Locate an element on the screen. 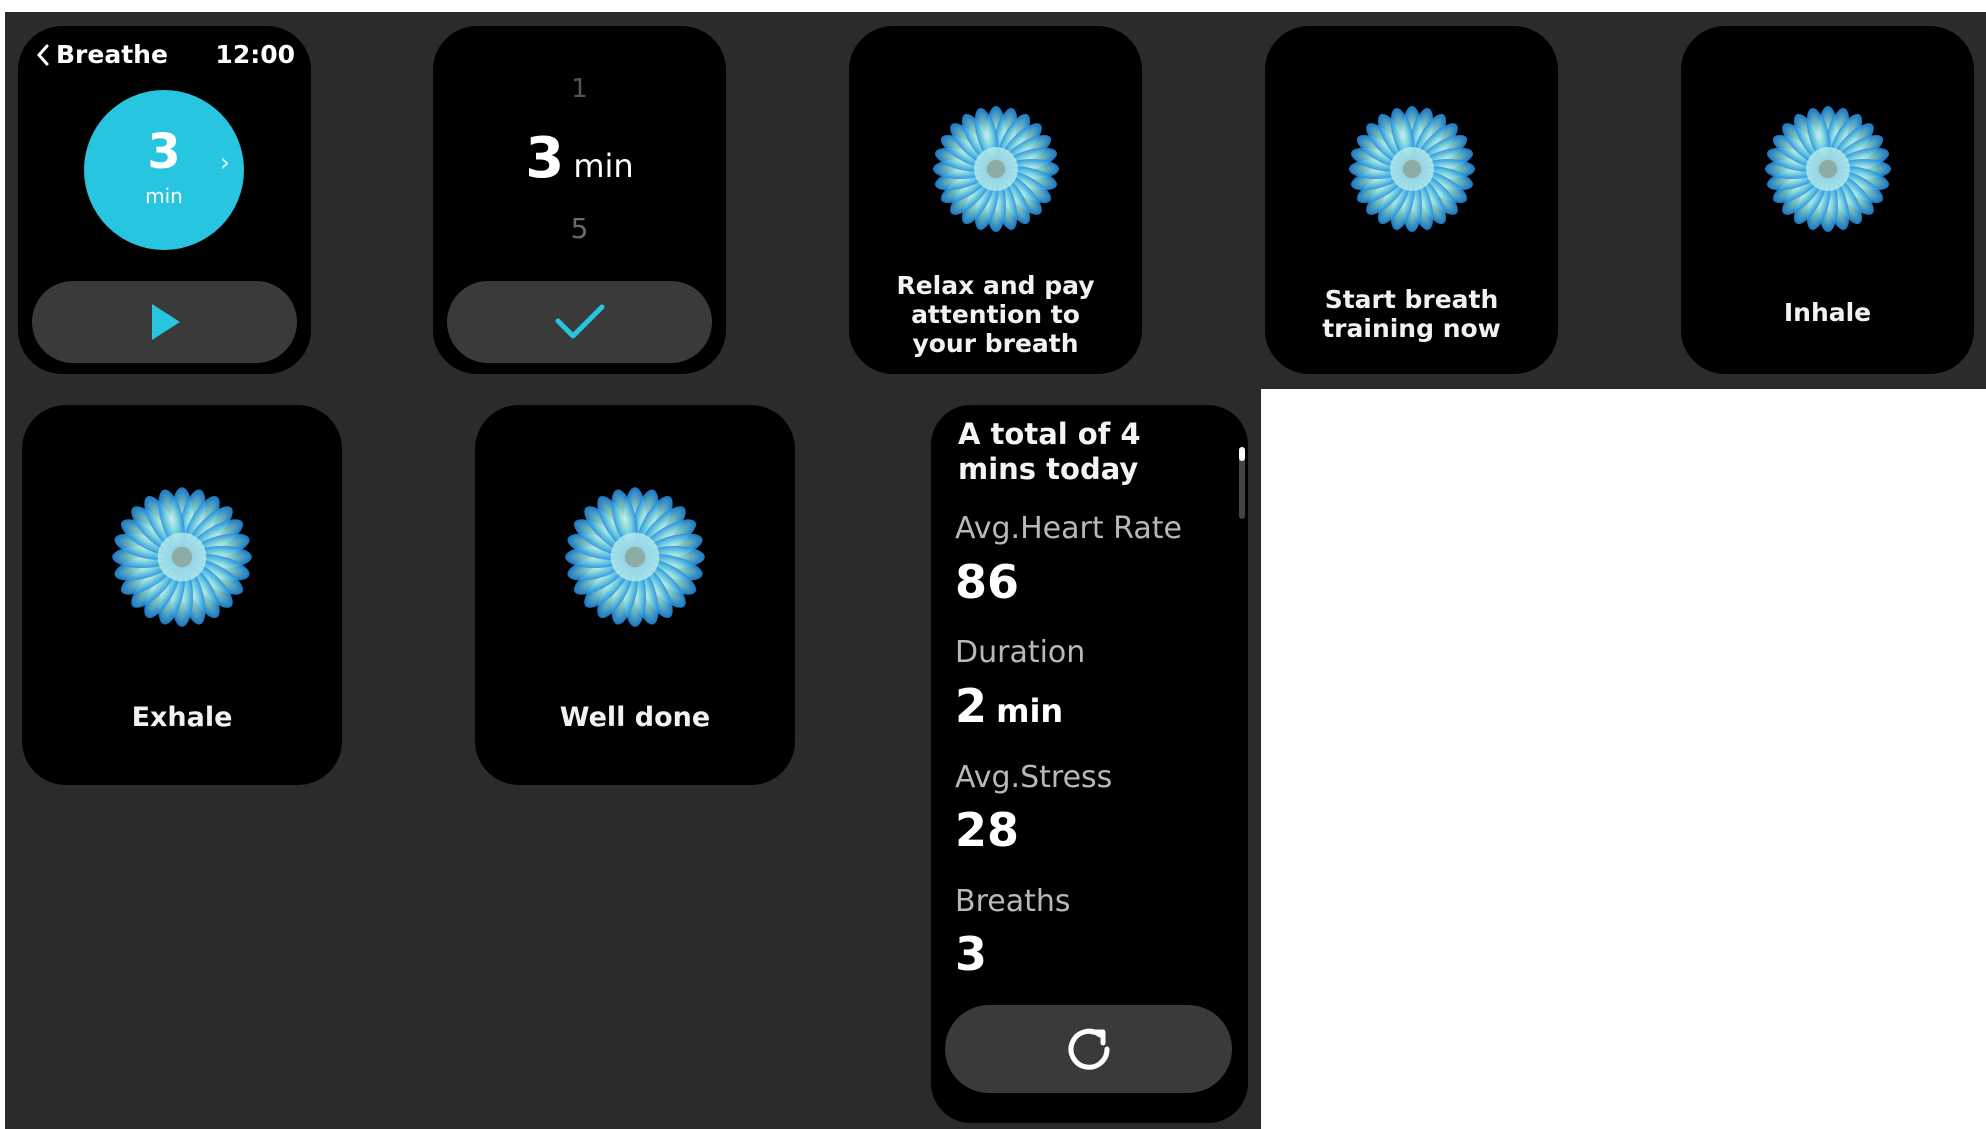 This screenshot has height=1129, width=1986. stat-value-stress: 28 is located at coordinates (987, 830).